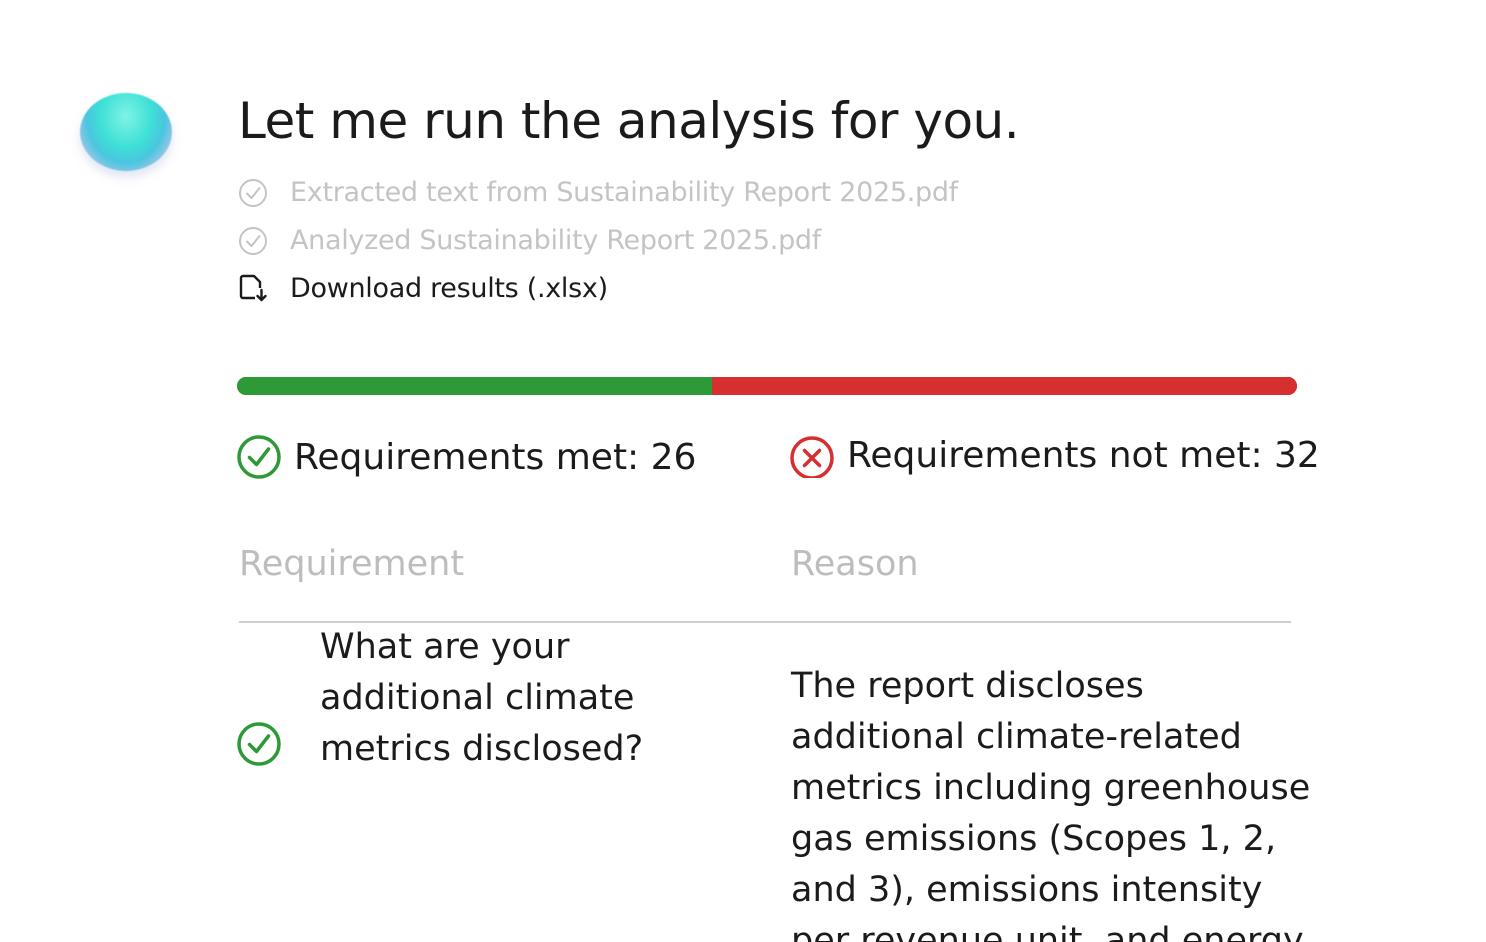  Describe the element at coordinates (1083, 455) in the screenshot. I see `requirements-not-met-label: Requirements not met: 32` at that location.